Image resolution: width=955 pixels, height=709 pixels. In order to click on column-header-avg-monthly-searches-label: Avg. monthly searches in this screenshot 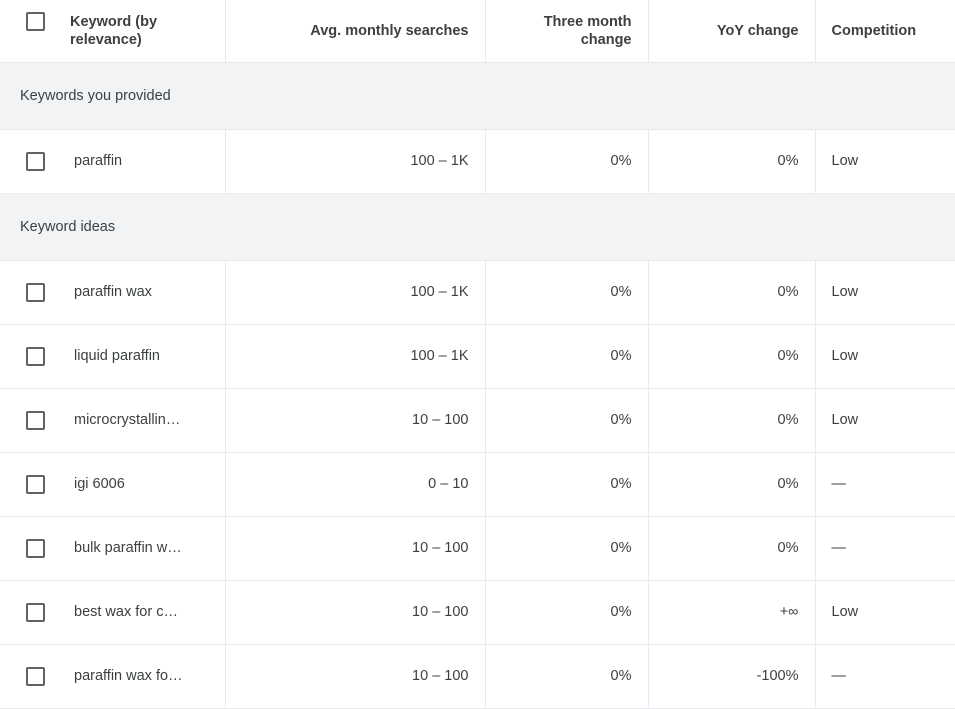, I will do `click(389, 30)`.